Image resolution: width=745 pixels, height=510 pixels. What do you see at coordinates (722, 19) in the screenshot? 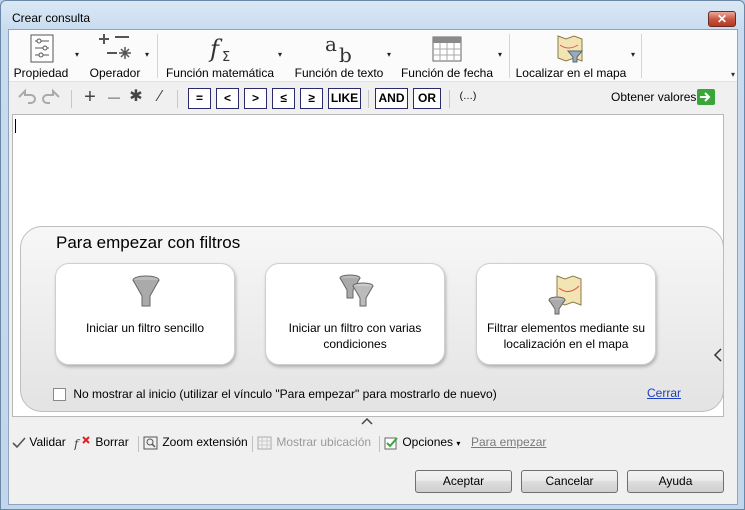
I see `close-button: ✕` at bounding box center [722, 19].